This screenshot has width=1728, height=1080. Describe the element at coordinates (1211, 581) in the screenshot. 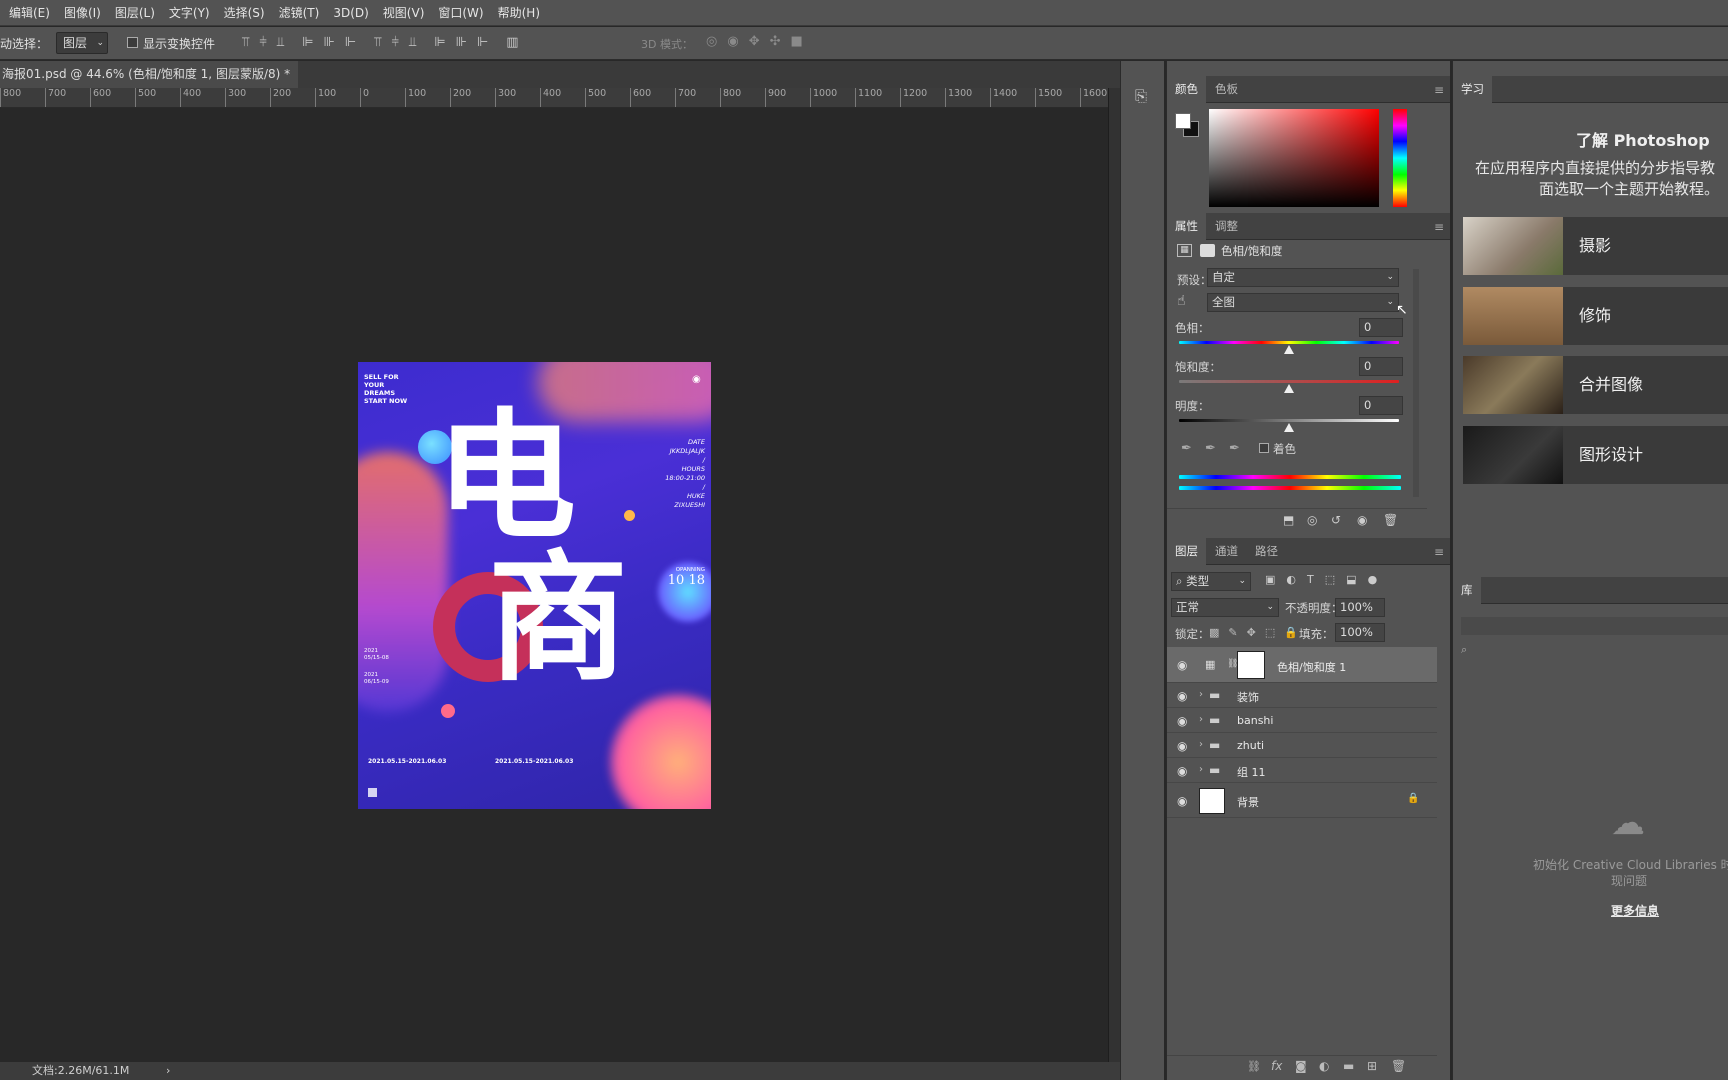

I see `layer-filter-dropdown: ⌕ 类型 ⌄` at that location.